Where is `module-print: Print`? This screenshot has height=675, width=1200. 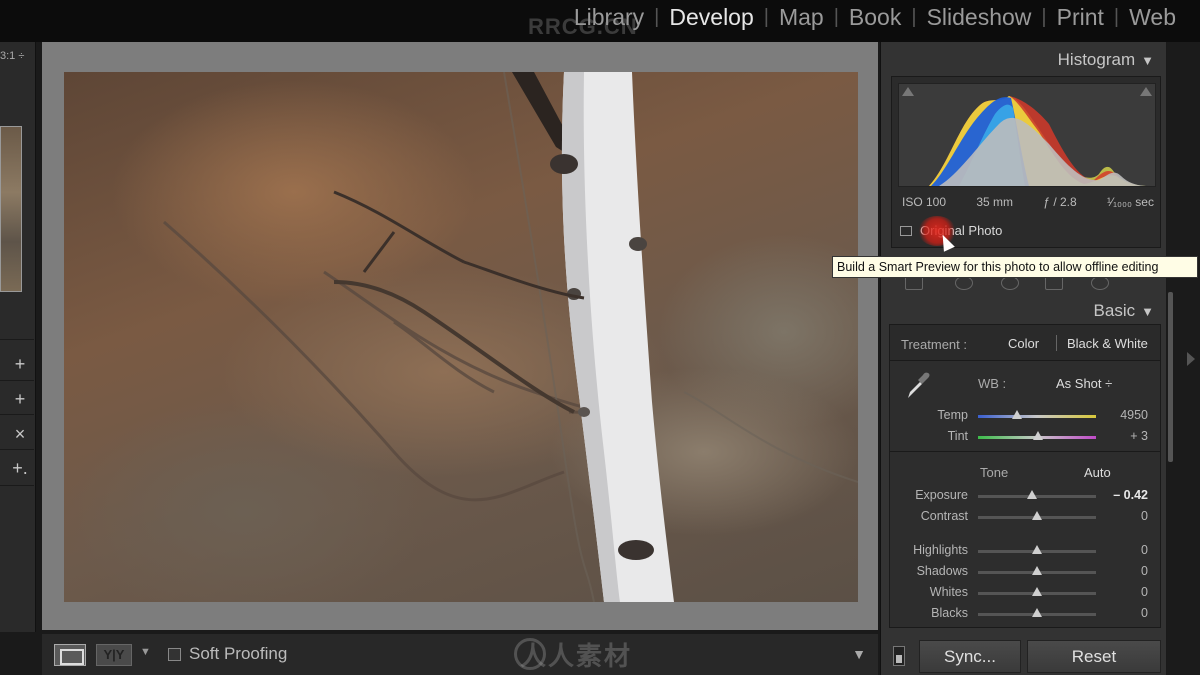
module-print: Print is located at coordinates (1080, 17).